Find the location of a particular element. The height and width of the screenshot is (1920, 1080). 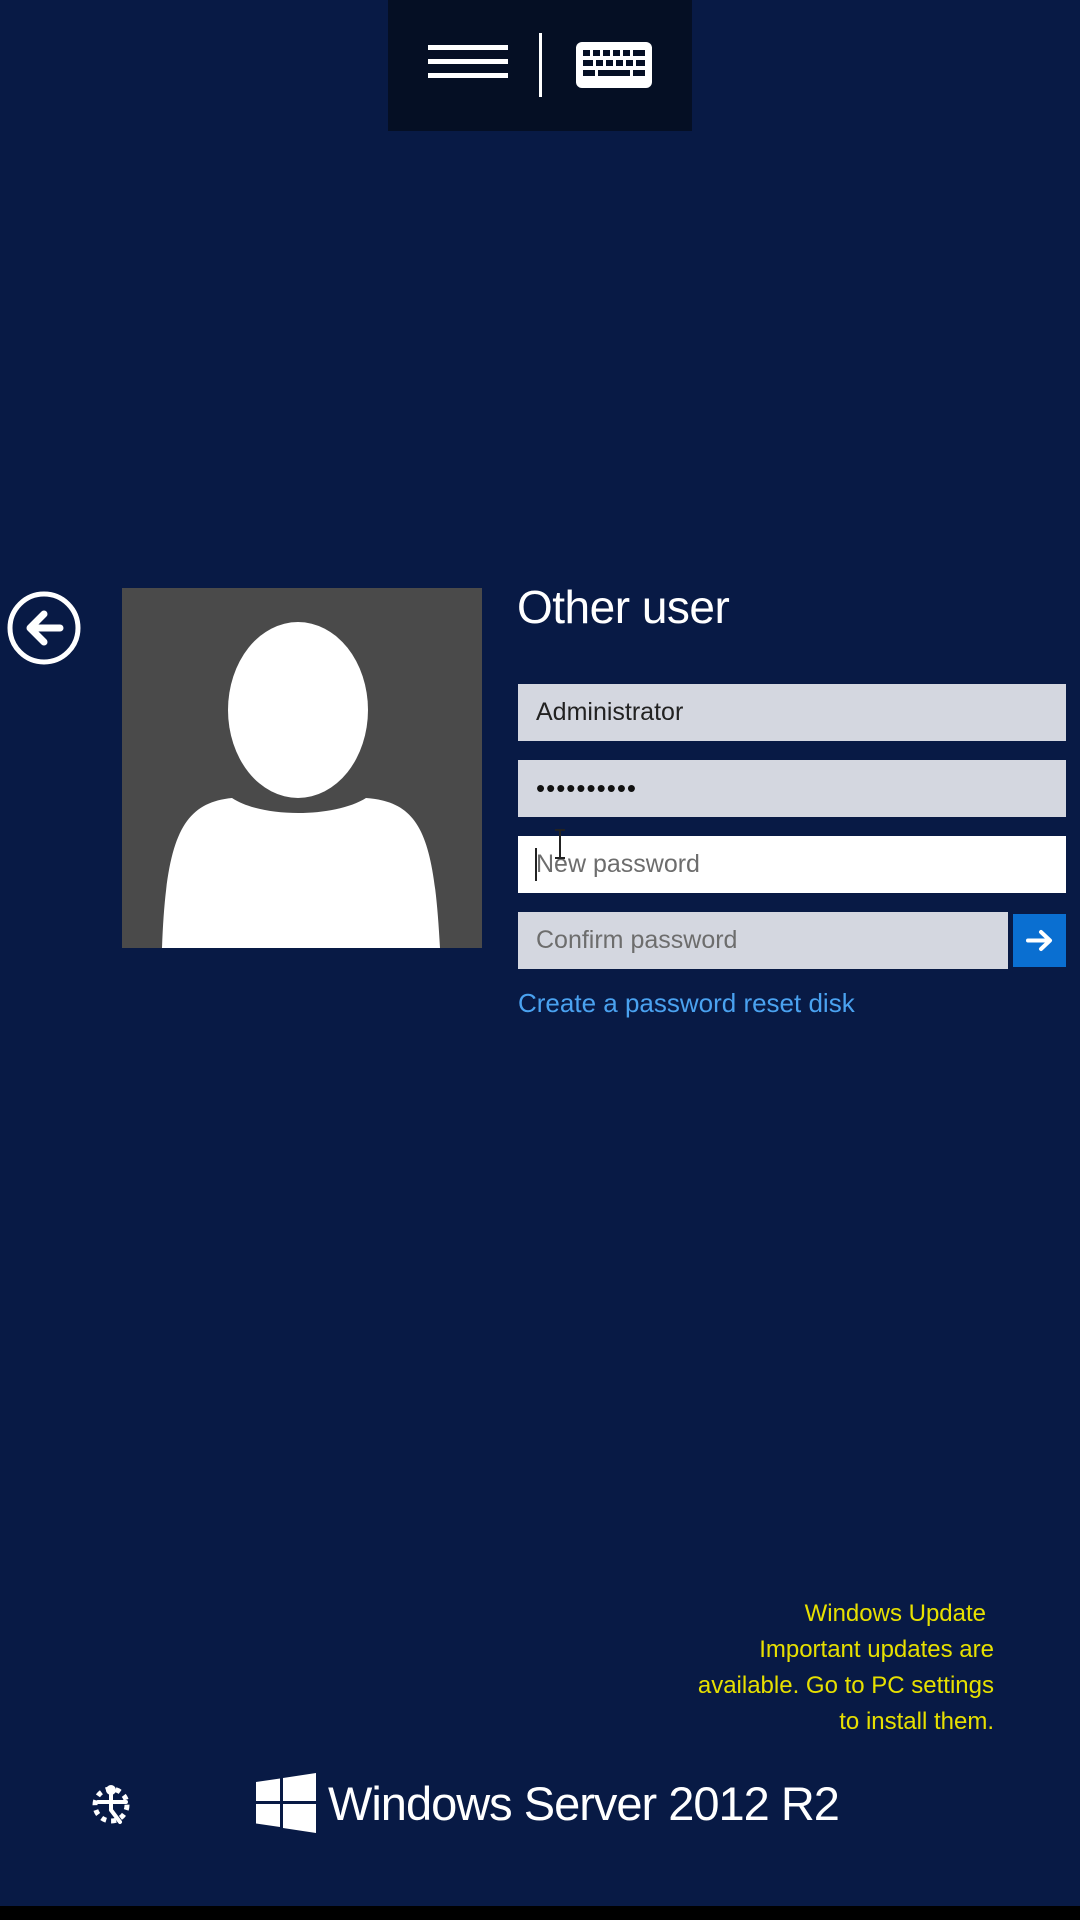

windows-logo-icon is located at coordinates (286, 1803).